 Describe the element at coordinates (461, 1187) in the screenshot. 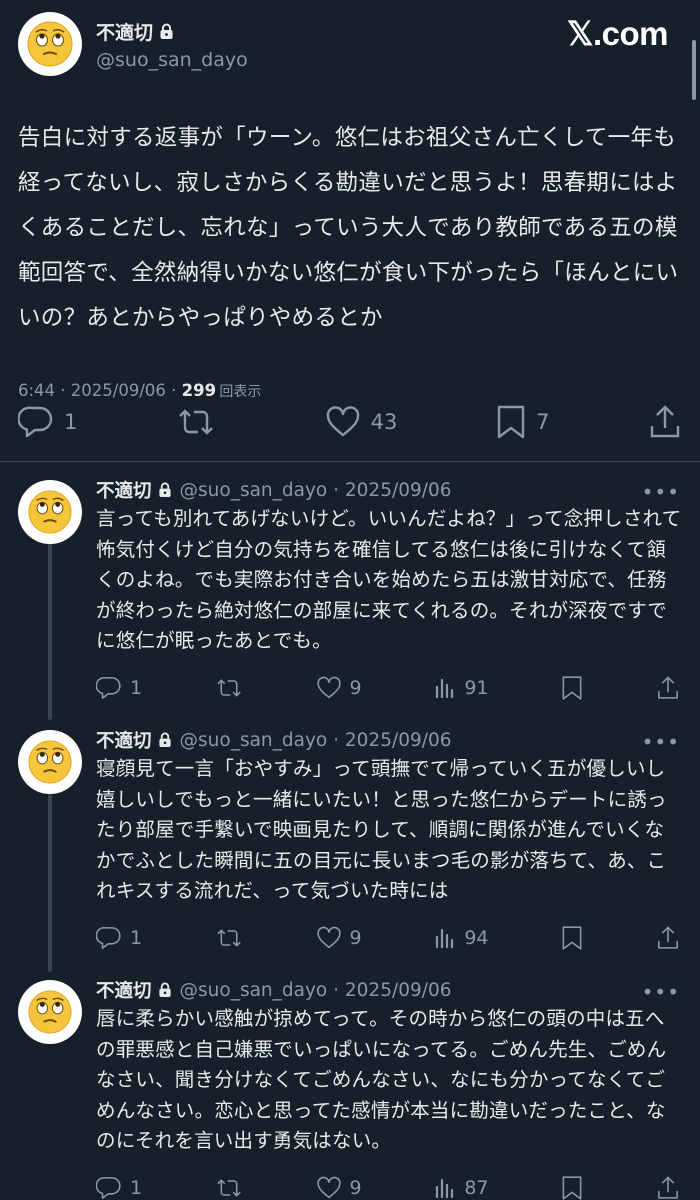

I see `views-button: 87` at that location.